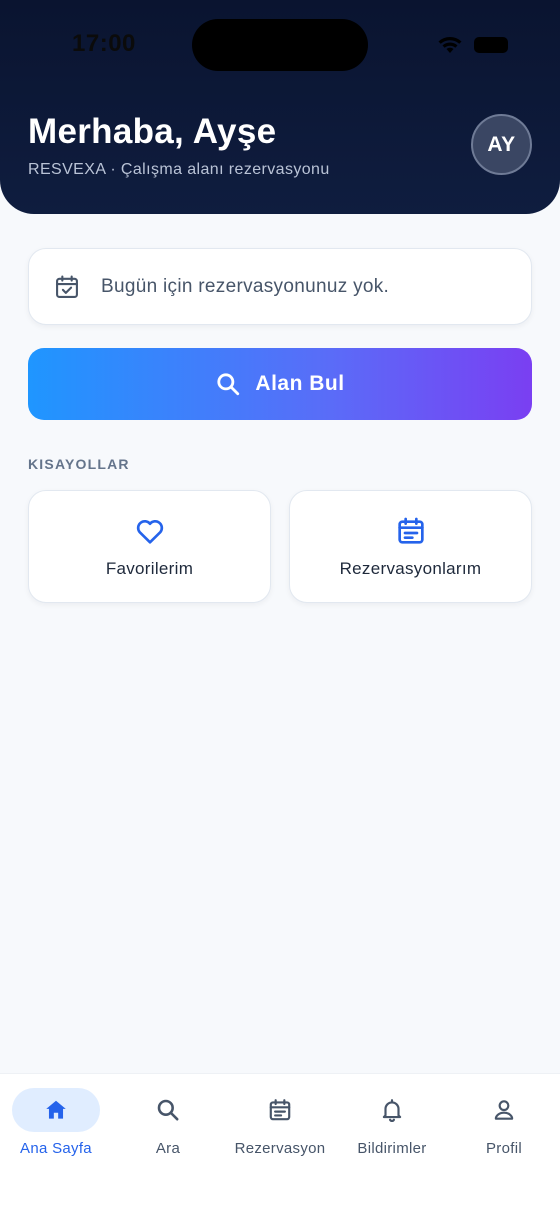 This screenshot has width=560, height=1217. Describe the element at coordinates (504, 1110) in the screenshot. I see `person-icon` at that location.